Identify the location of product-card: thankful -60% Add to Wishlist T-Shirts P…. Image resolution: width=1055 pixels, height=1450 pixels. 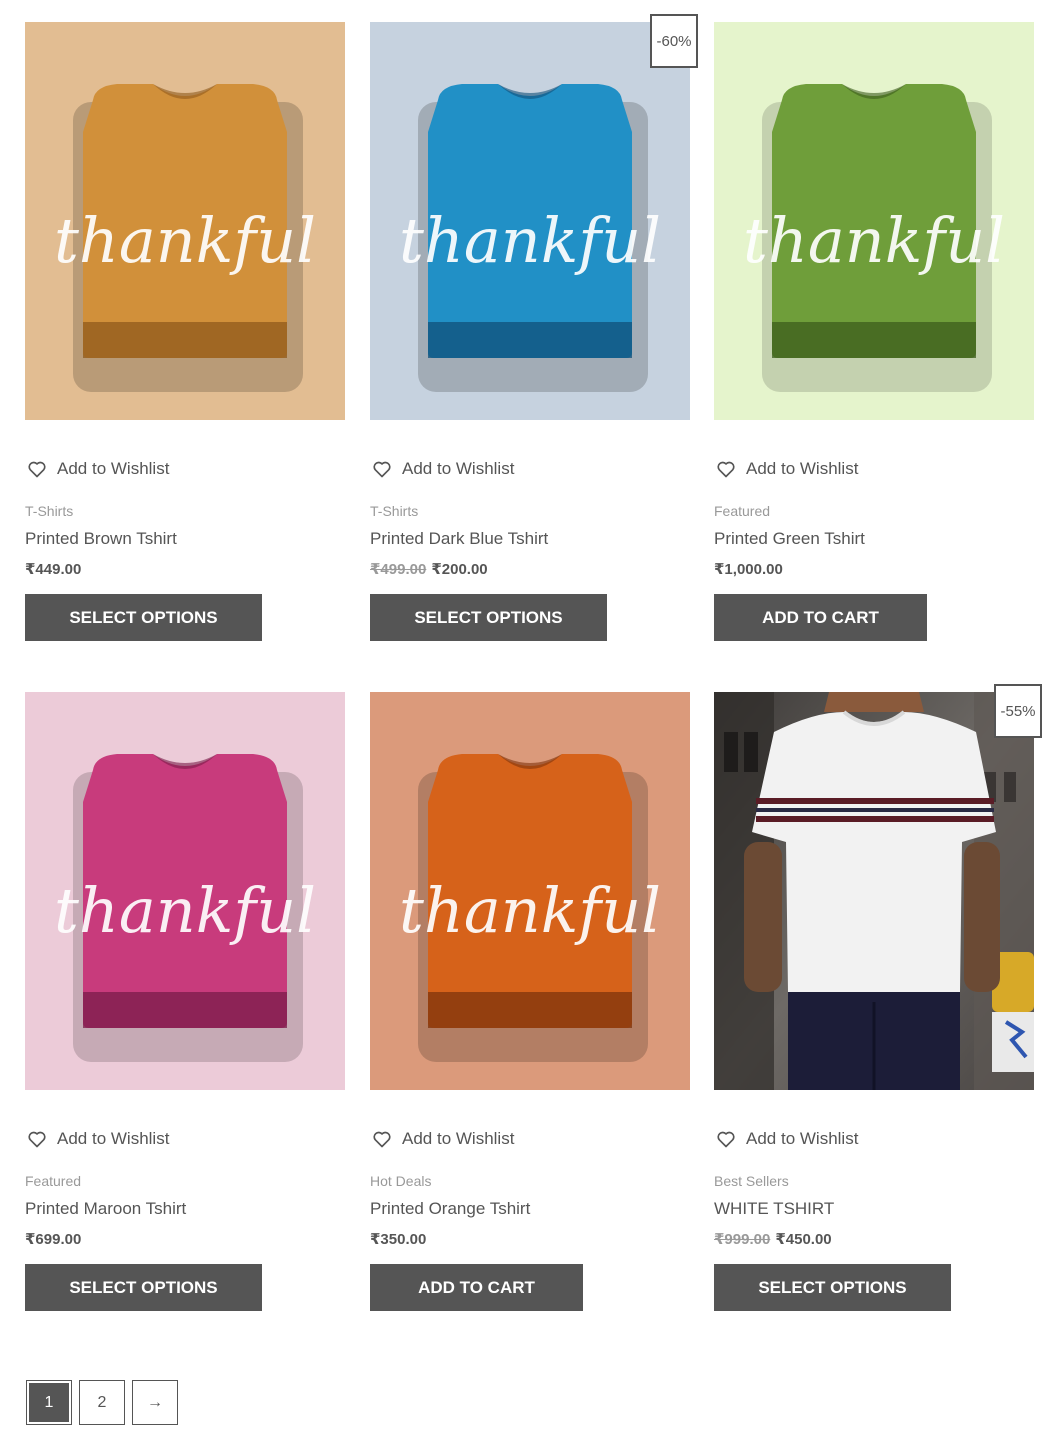
(534, 338).